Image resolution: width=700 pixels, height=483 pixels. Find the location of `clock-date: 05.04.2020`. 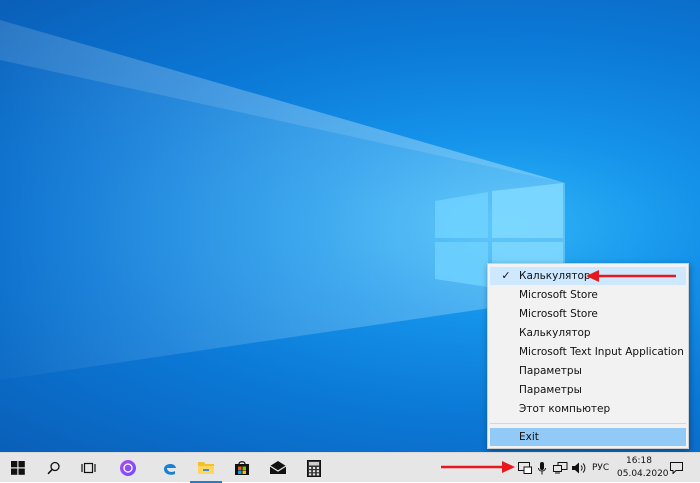

clock-date: 05.04.2020 is located at coordinates (643, 474).